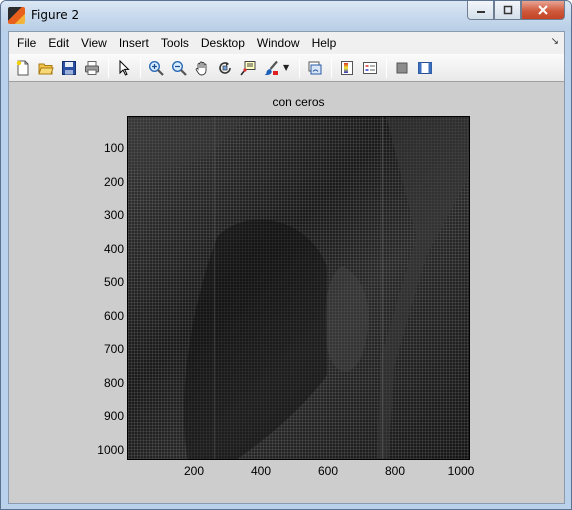 This screenshot has width=572, height=510. Describe the element at coordinates (113, 349) in the screenshot. I see `y-tick-label: 700` at that location.